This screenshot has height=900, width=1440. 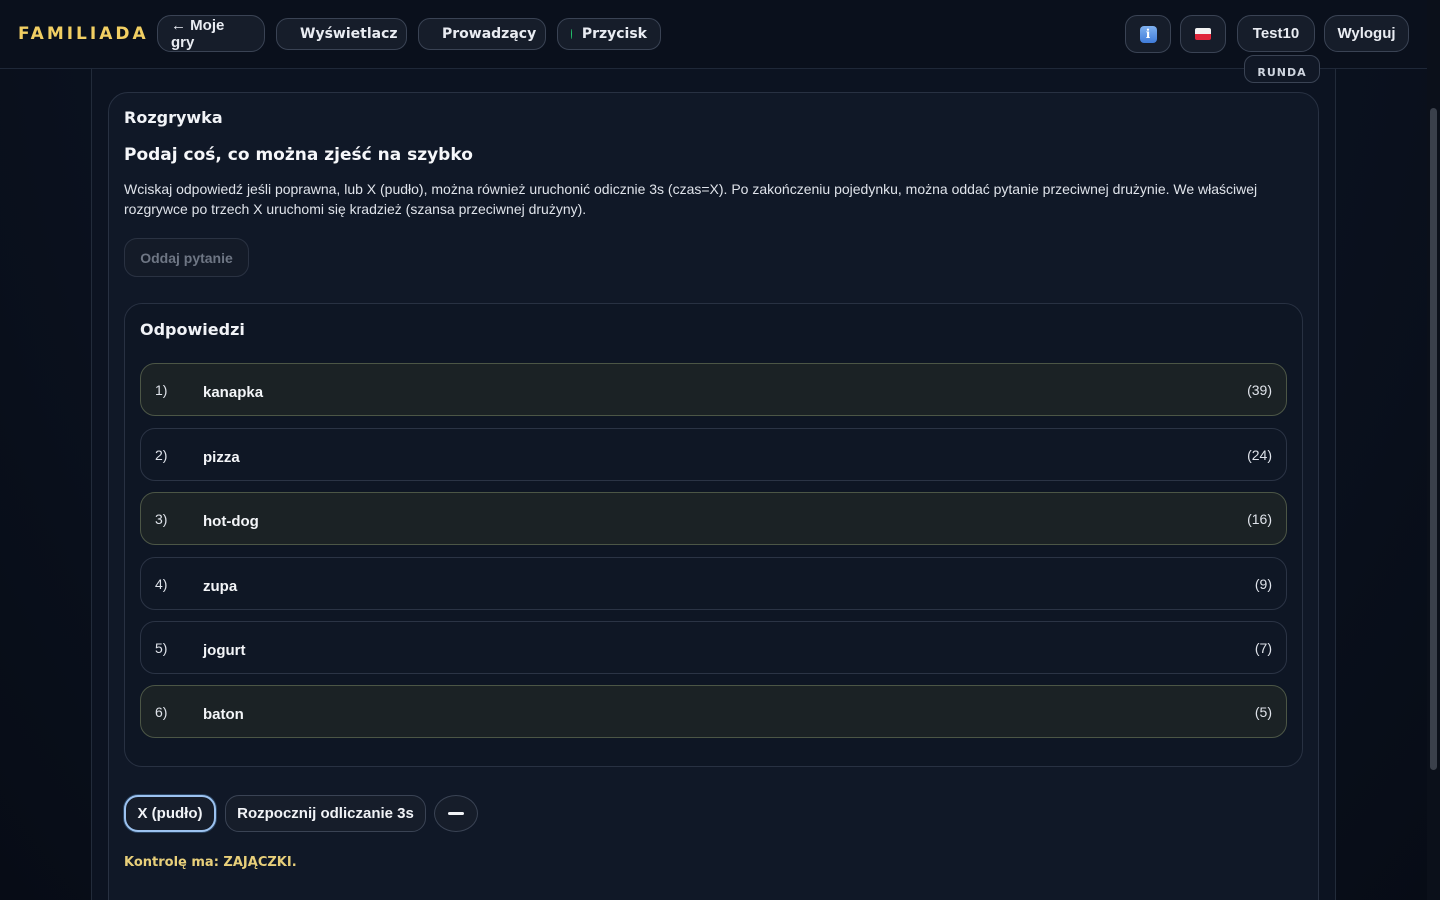 What do you see at coordinates (298, 155) in the screenshot?
I see `question-text: Podaj coś, co można zjeść na szybko` at bounding box center [298, 155].